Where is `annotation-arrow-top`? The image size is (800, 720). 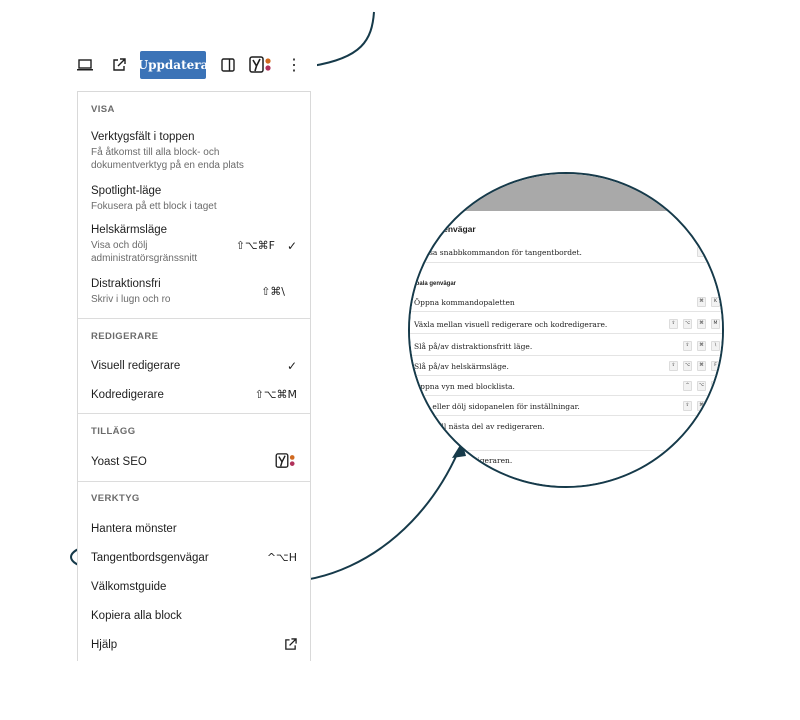
annotation-arrow-top is located at coordinates (343, 39).